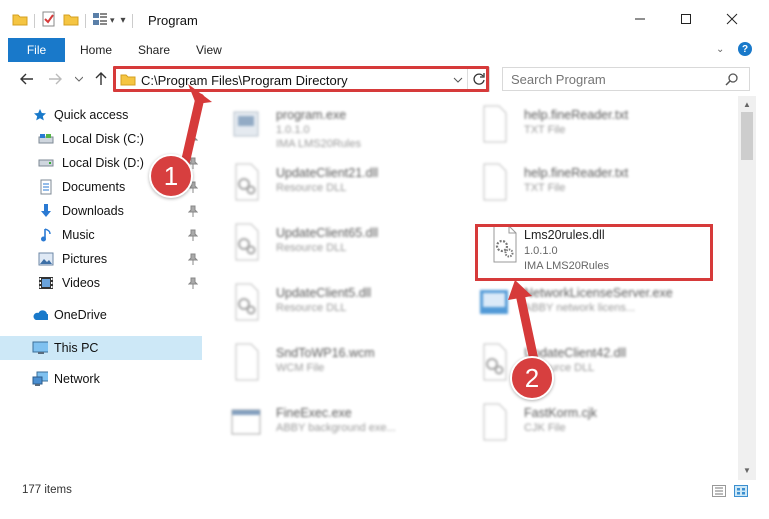 Image resolution: width=769 pixels, height=519 pixels. I want to click on arrow-to-file, so click(527, 327).